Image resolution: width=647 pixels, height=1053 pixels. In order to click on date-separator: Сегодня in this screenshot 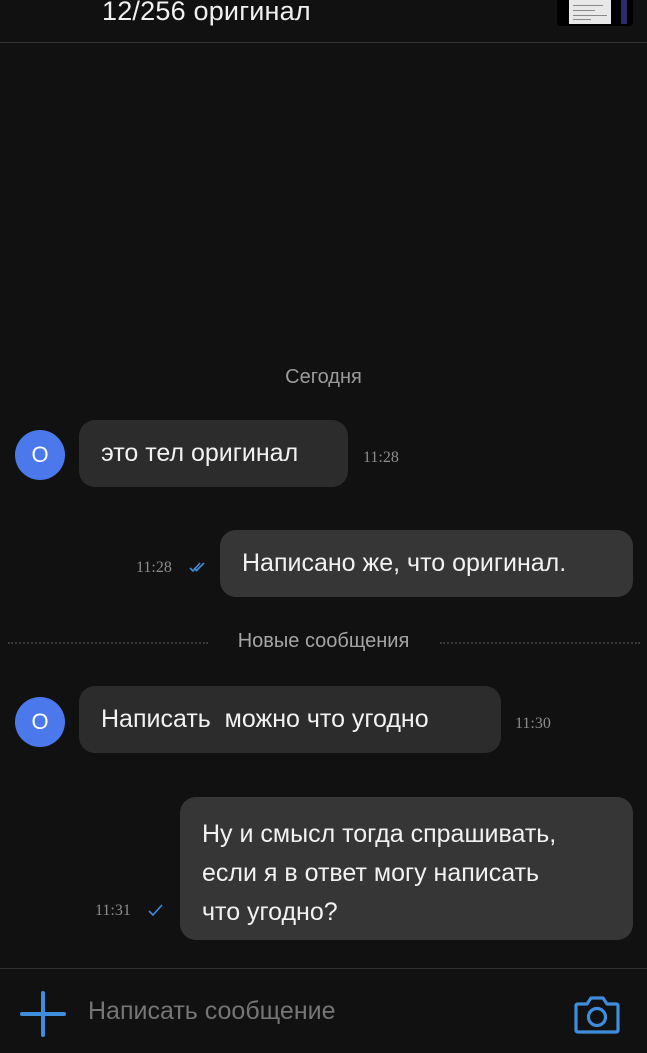, I will do `click(323, 377)`.